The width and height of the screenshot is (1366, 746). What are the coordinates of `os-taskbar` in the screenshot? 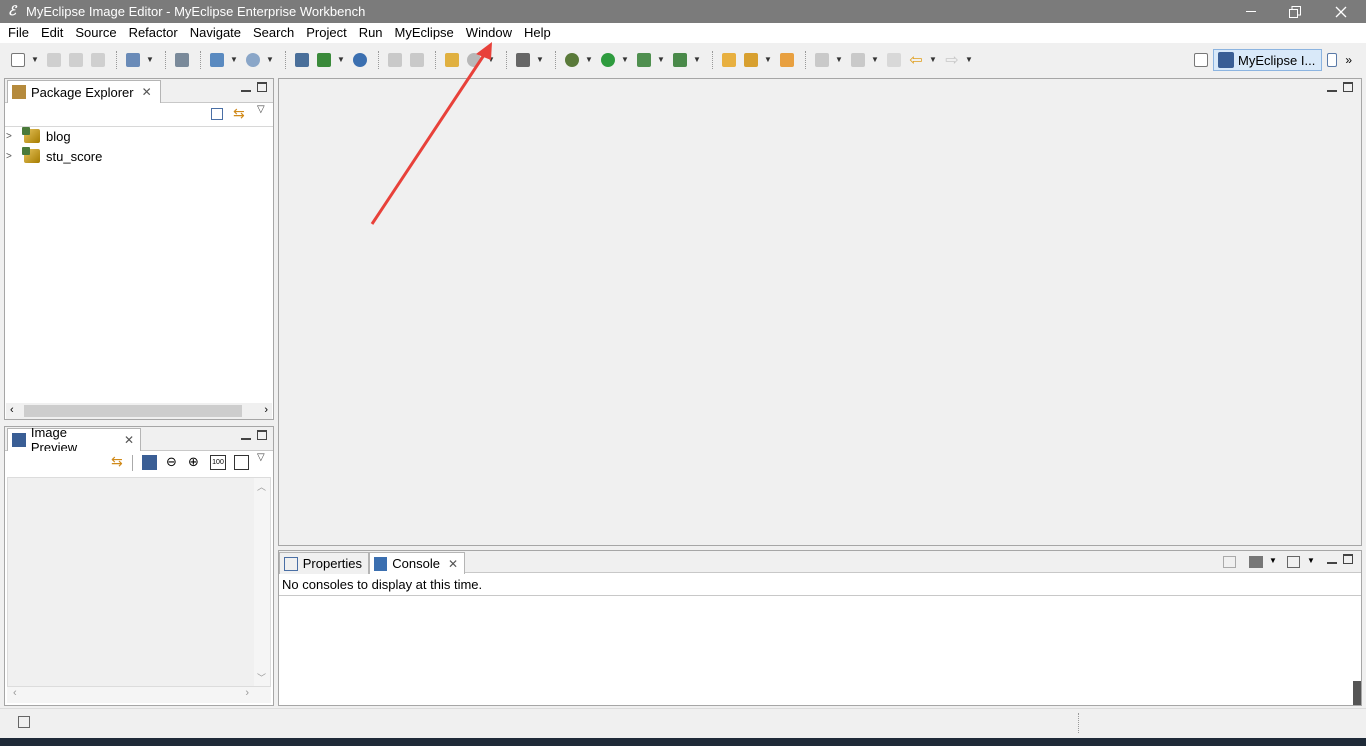 It's located at (683, 742).